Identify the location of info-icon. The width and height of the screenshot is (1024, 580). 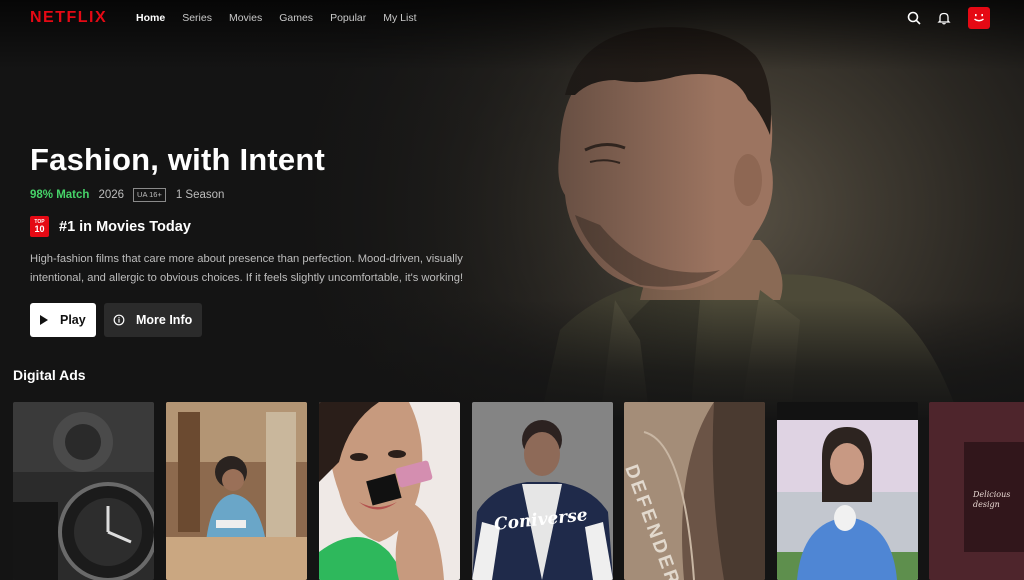
(119, 320).